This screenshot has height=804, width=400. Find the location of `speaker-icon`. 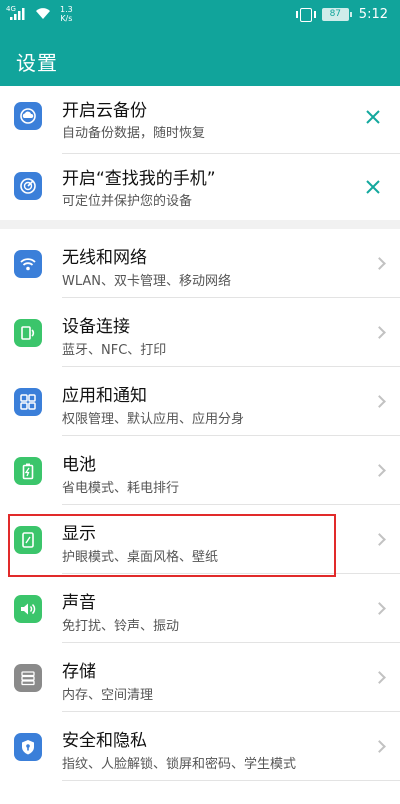

speaker-icon is located at coordinates (28, 609).